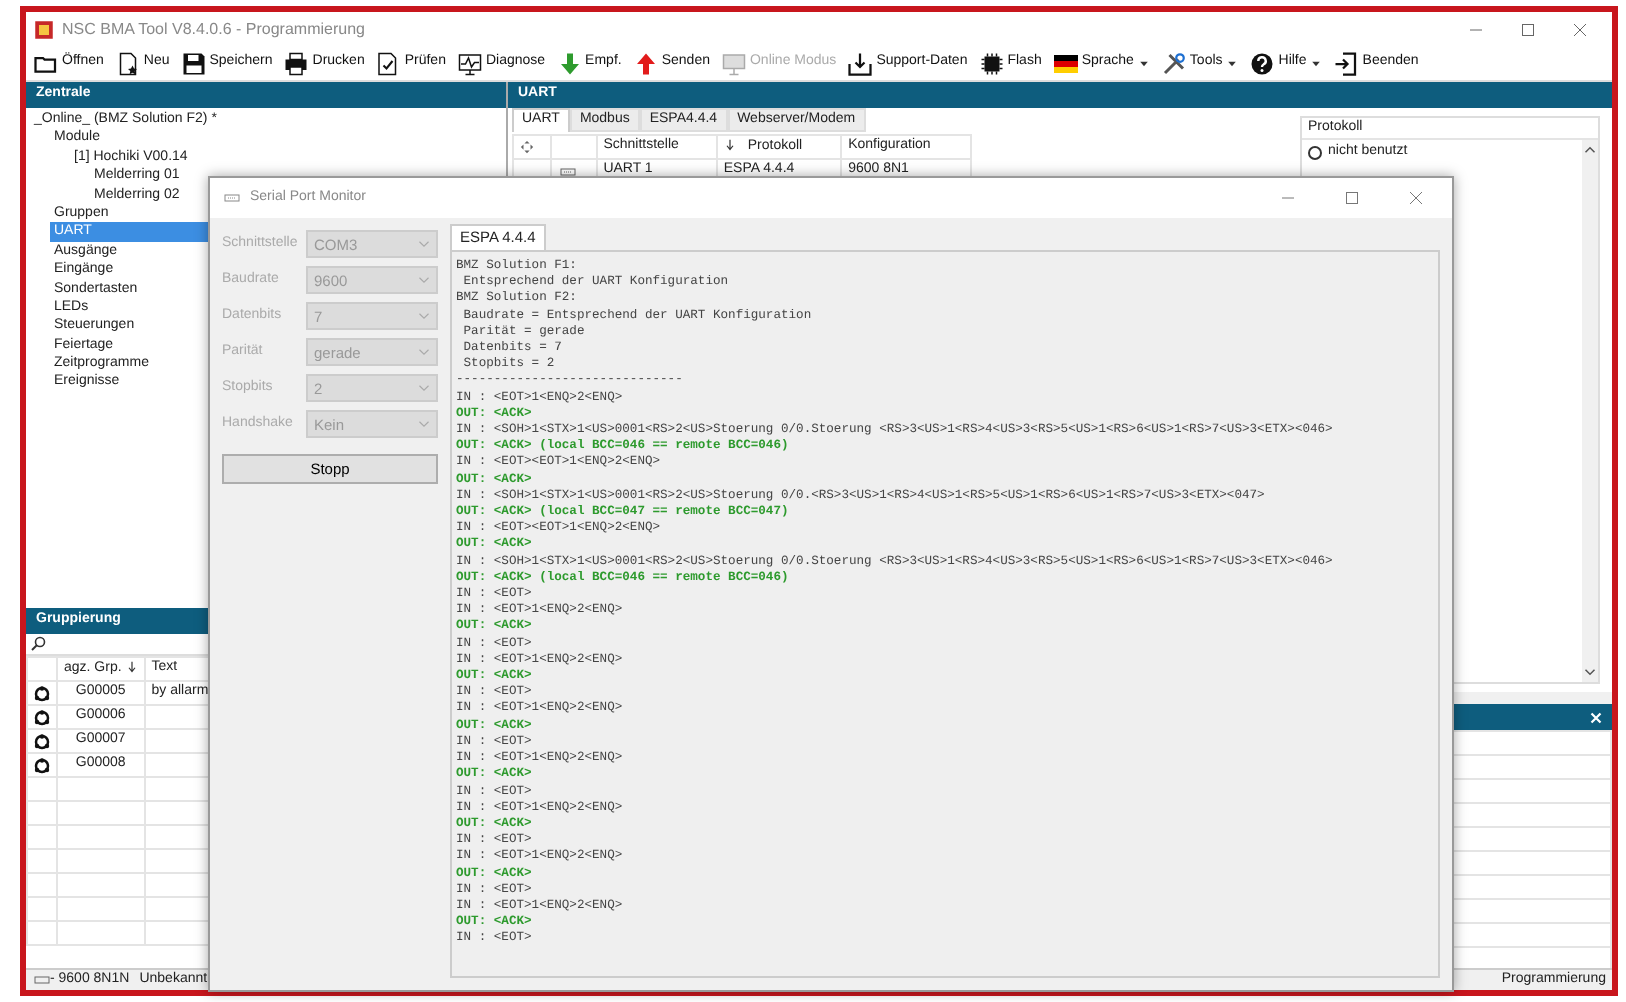 Image resolution: width=1626 pixels, height=1002 pixels. What do you see at coordinates (1590, 150) in the screenshot?
I see `chevron-up-icon` at bounding box center [1590, 150].